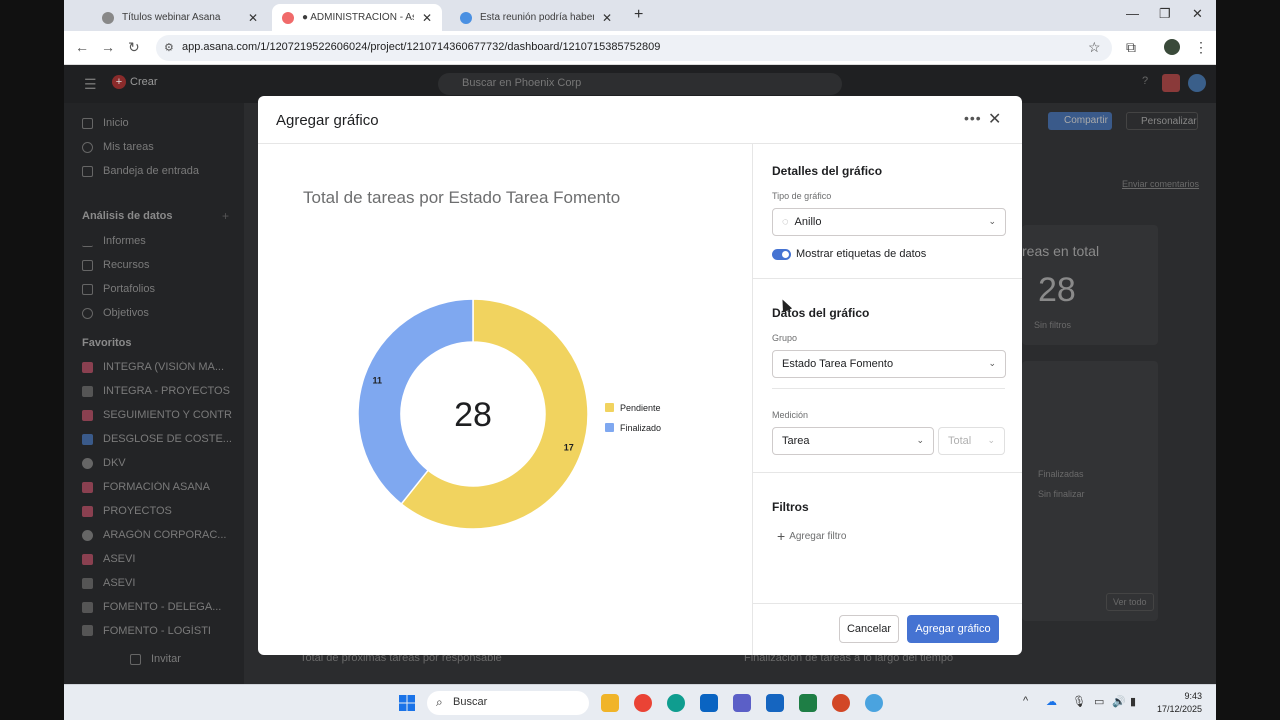 This screenshot has width=1280, height=720. What do you see at coordinates (676, 703) in the screenshot?
I see `edge-icon` at bounding box center [676, 703].